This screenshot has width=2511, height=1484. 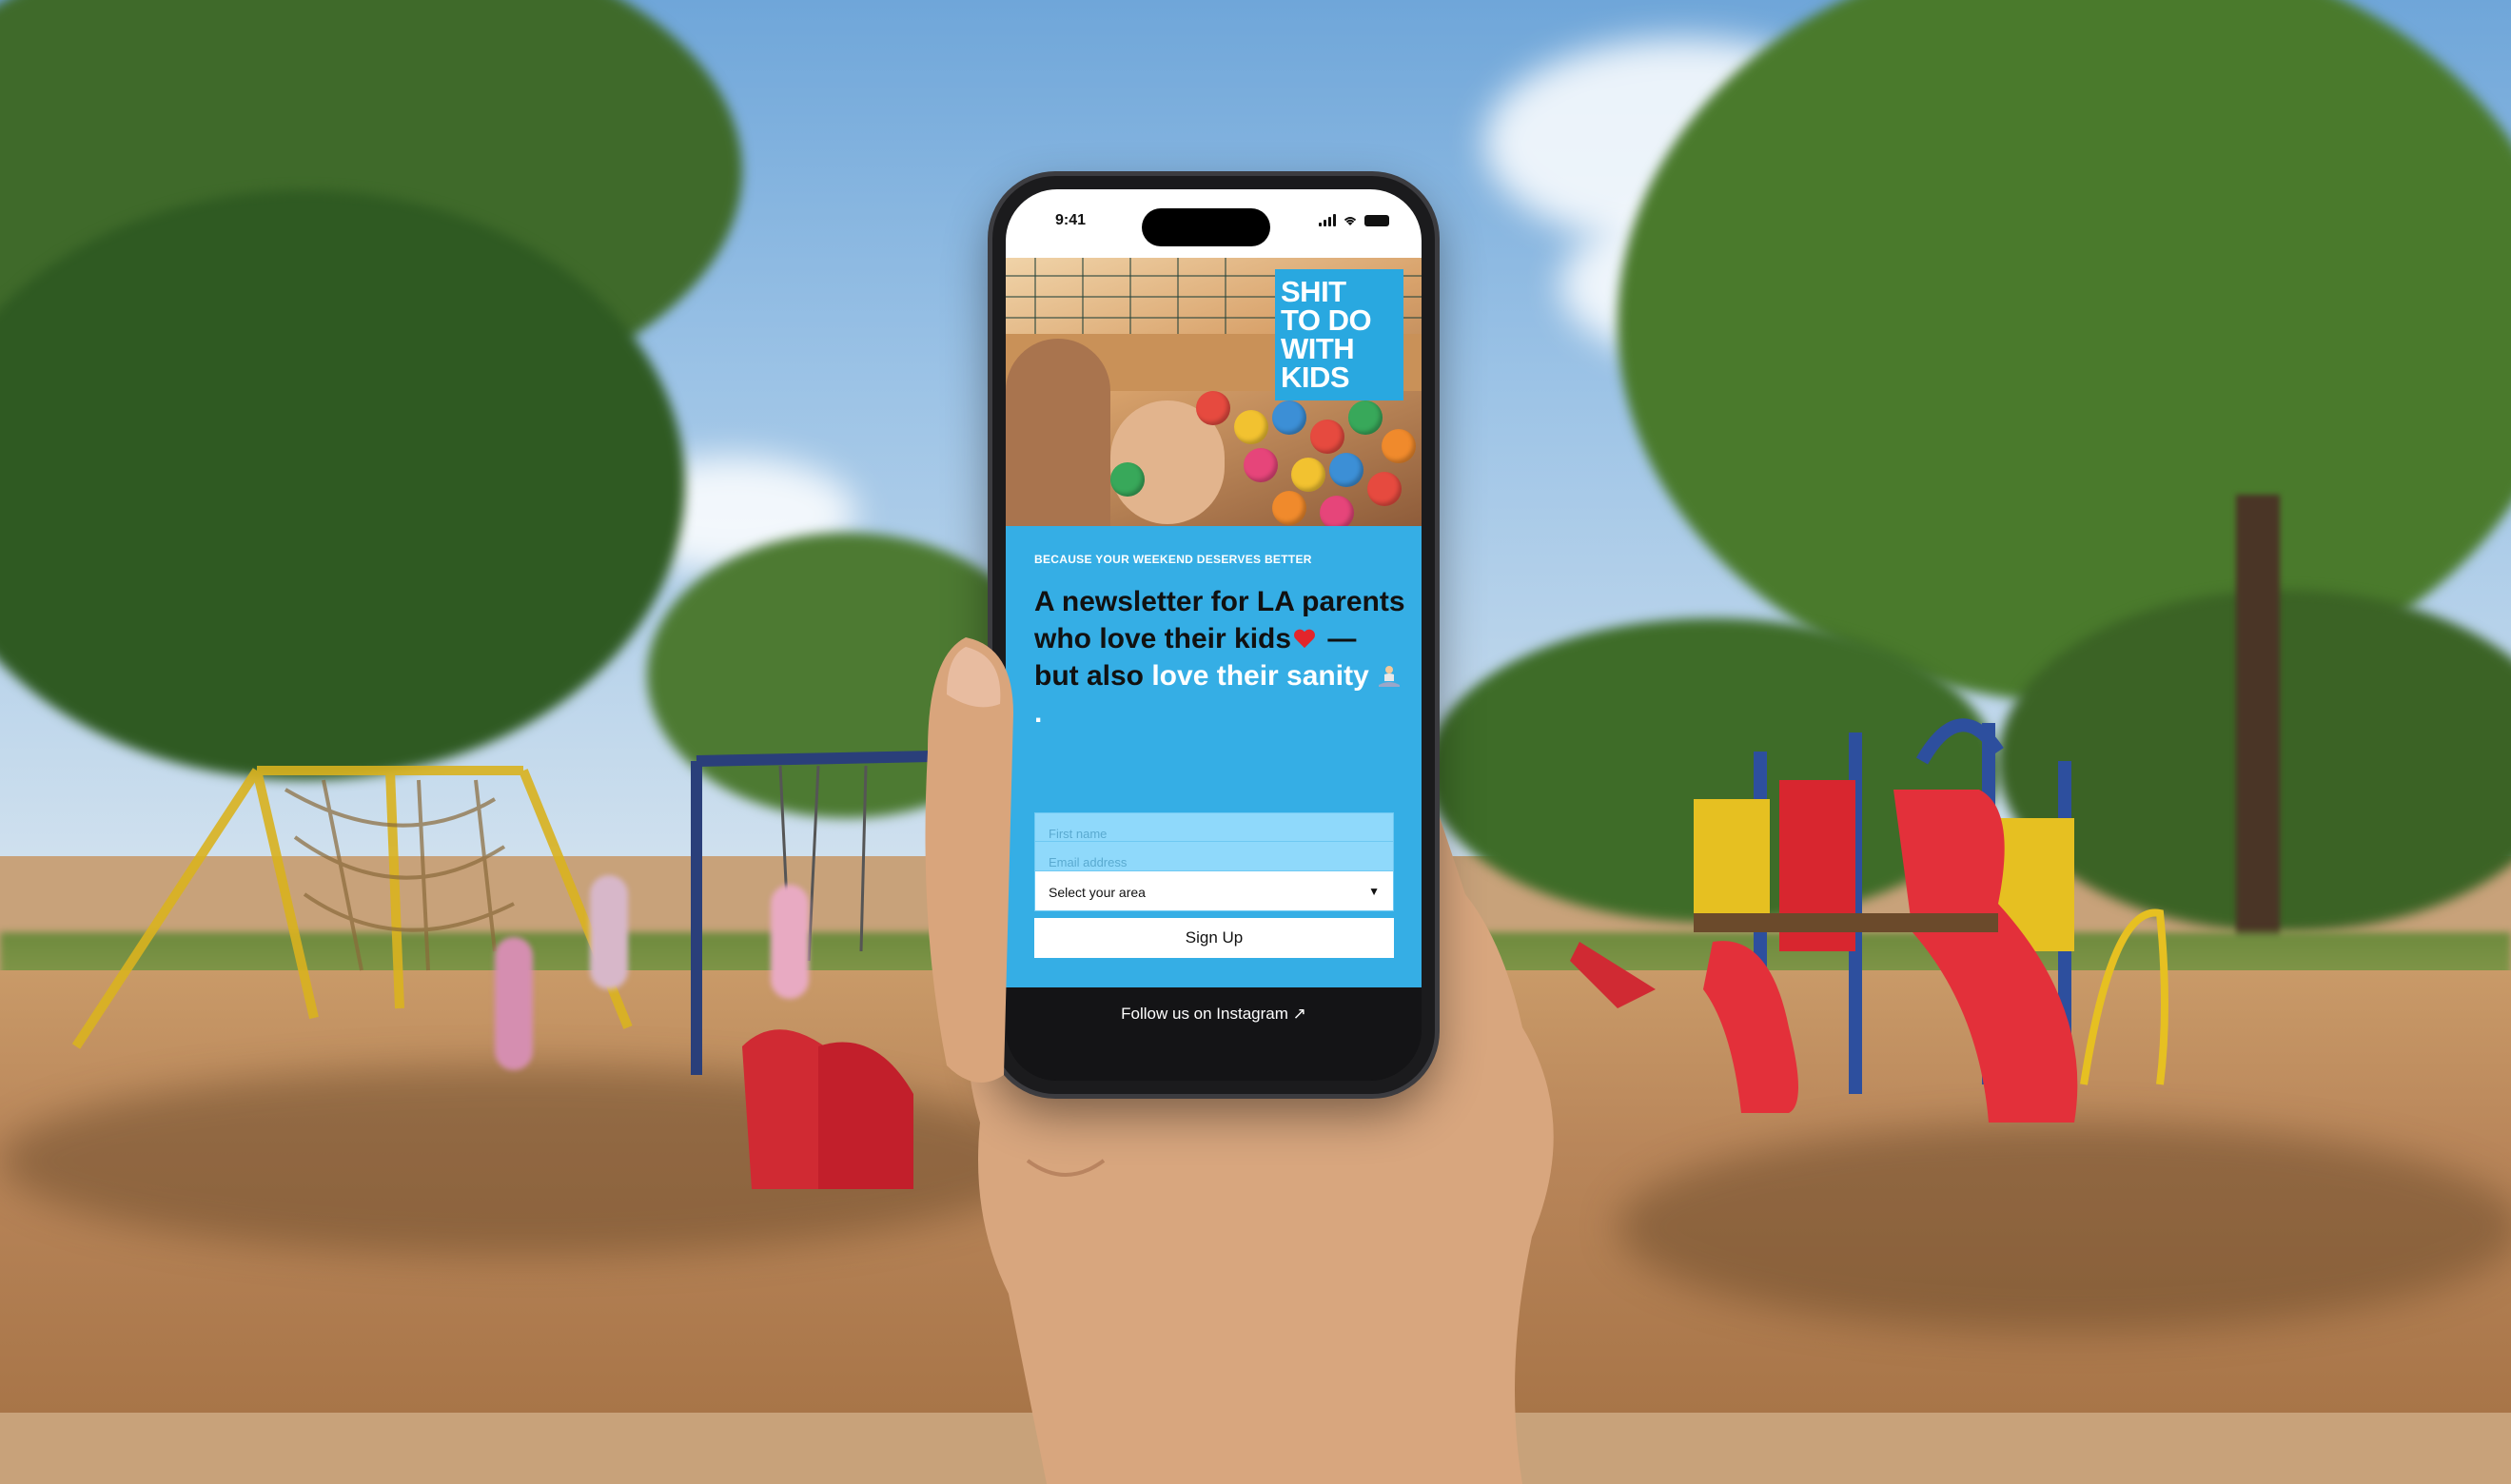 What do you see at coordinates (969, 860) in the screenshot?
I see `thumb` at bounding box center [969, 860].